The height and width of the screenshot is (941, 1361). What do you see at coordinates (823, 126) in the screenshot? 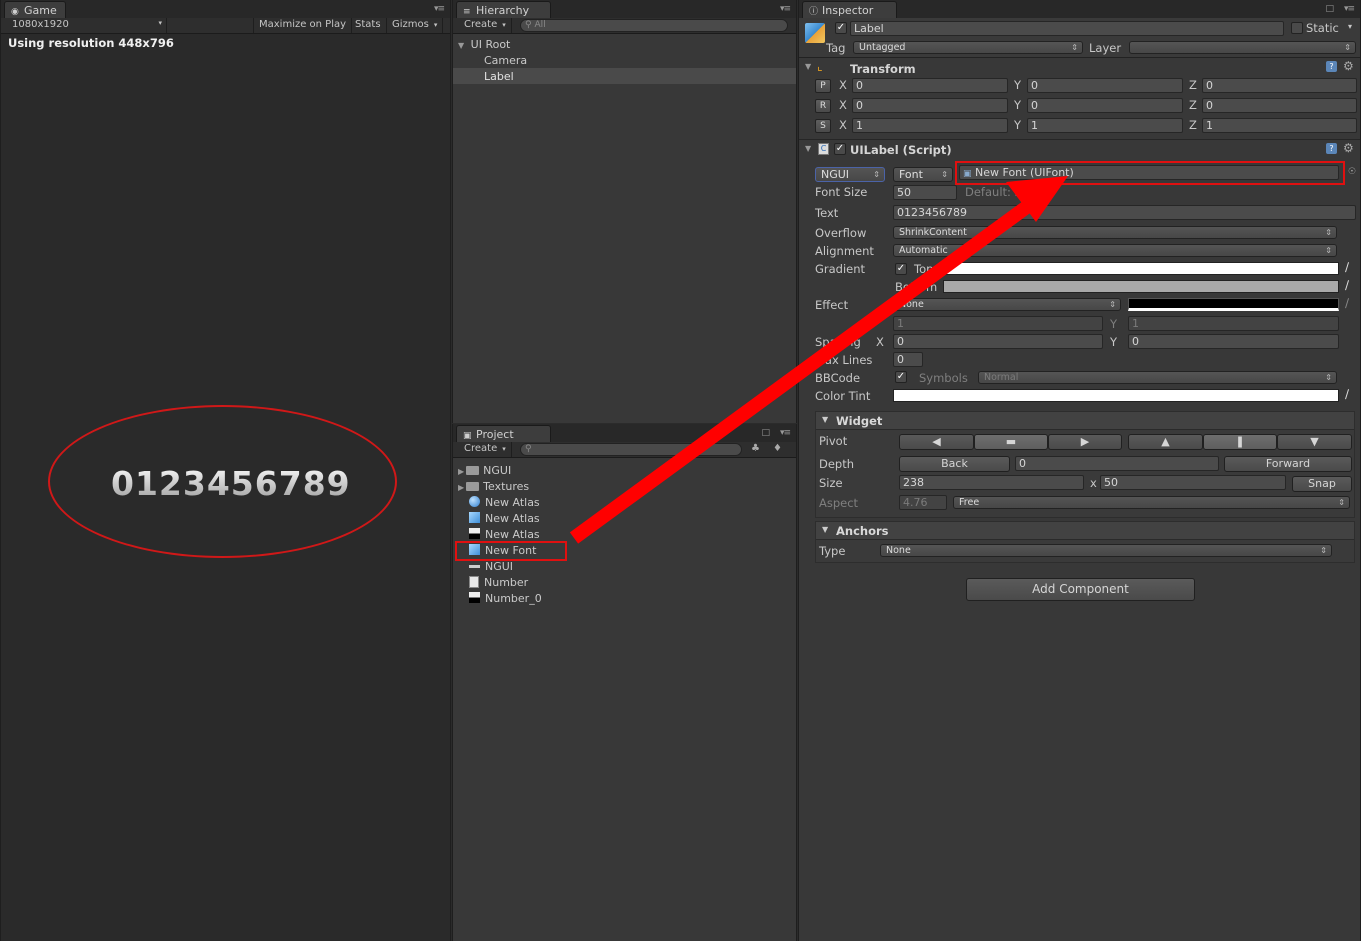
I see `transform-s-button: S` at bounding box center [823, 126].